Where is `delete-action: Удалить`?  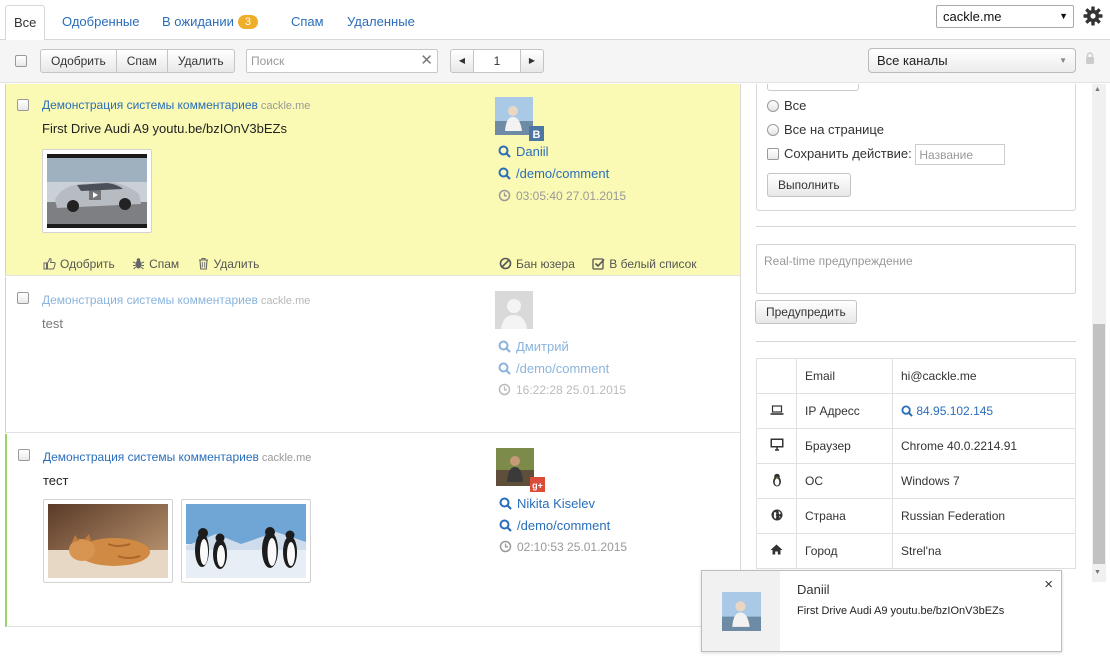
delete-action: Удалить is located at coordinates (228, 264).